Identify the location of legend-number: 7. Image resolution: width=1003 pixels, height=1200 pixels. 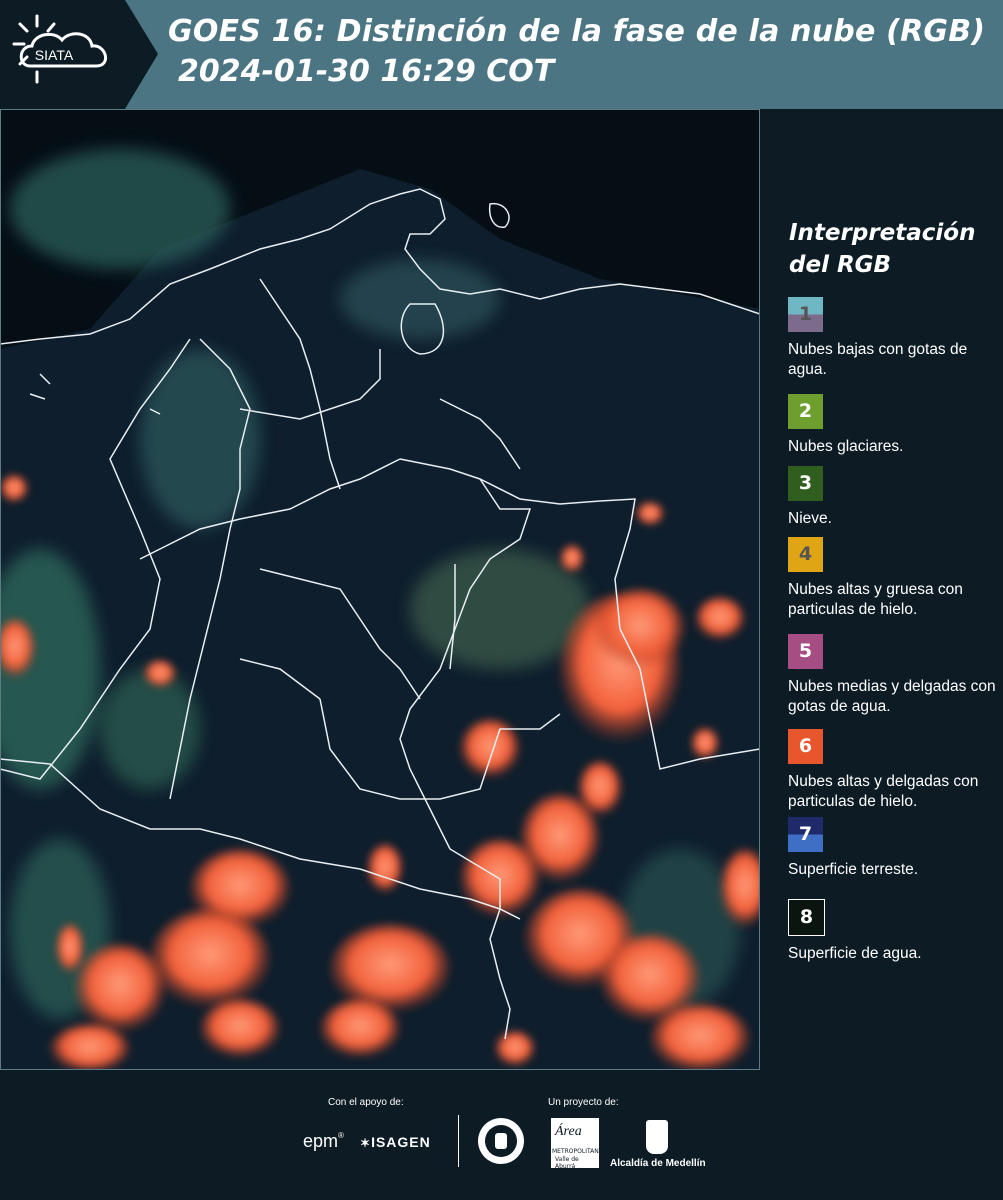
(805, 834).